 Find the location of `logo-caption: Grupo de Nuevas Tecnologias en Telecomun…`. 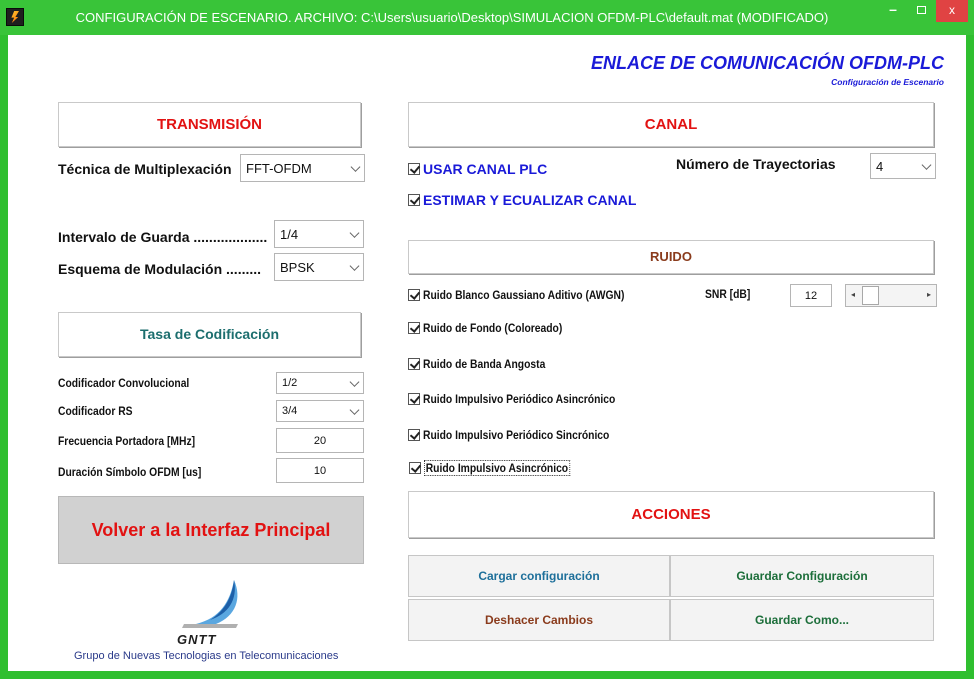

logo-caption: Grupo de Nuevas Tecnologias en Telecomun… is located at coordinates (206, 656).